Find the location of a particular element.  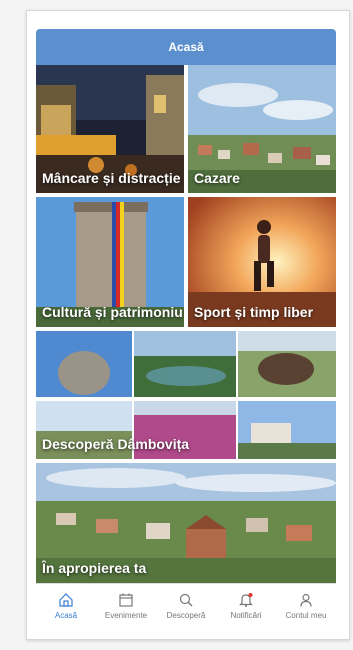

page-title: Acasă is located at coordinates (186, 47).